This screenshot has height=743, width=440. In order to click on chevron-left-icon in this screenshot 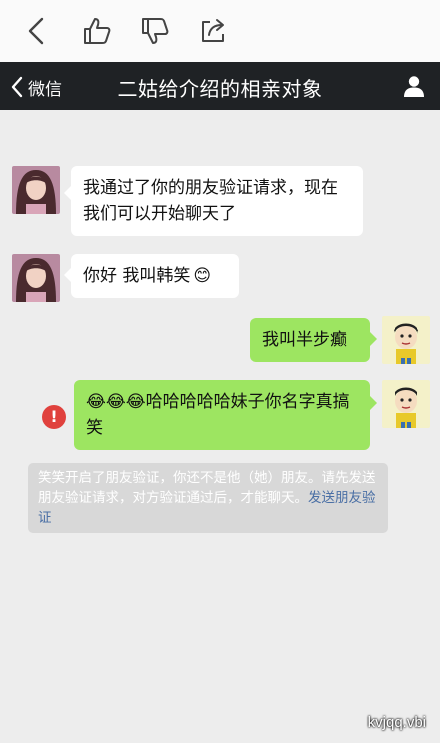, I will do `click(37, 31)`.